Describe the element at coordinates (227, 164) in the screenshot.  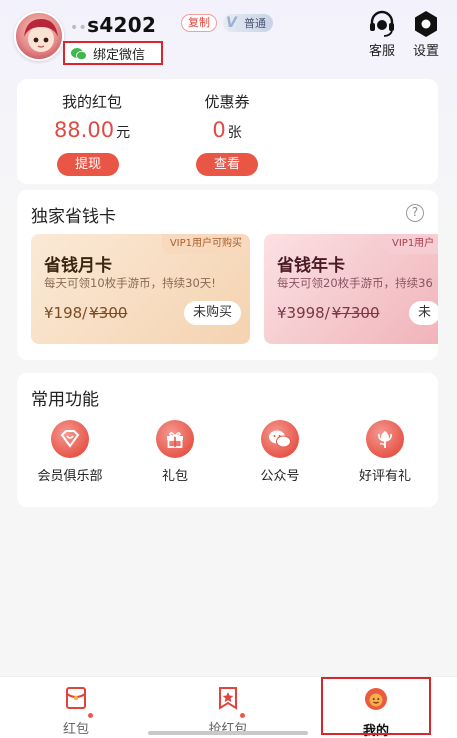
I see `view-coupons-button: 查看` at that location.